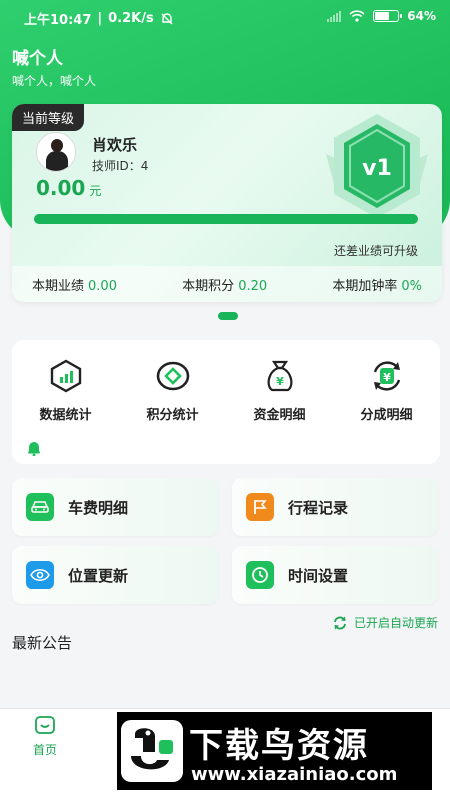 The height and width of the screenshot is (800, 450). What do you see at coordinates (375, 251) in the screenshot?
I see `upgrade-hint: 还差业绩可升级` at bounding box center [375, 251].